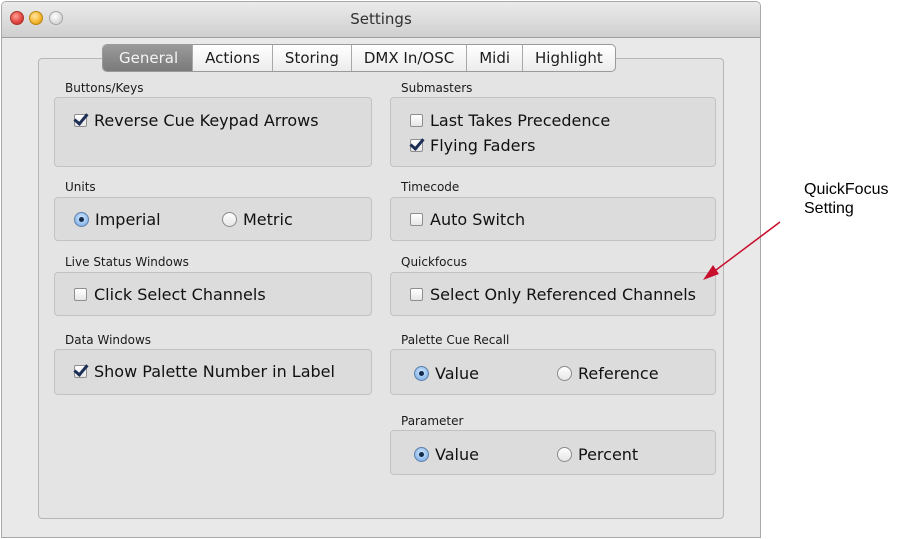  What do you see at coordinates (846, 189) in the screenshot?
I see `annotation-line-1: QuickFocus` at bounding box center [846, 189].